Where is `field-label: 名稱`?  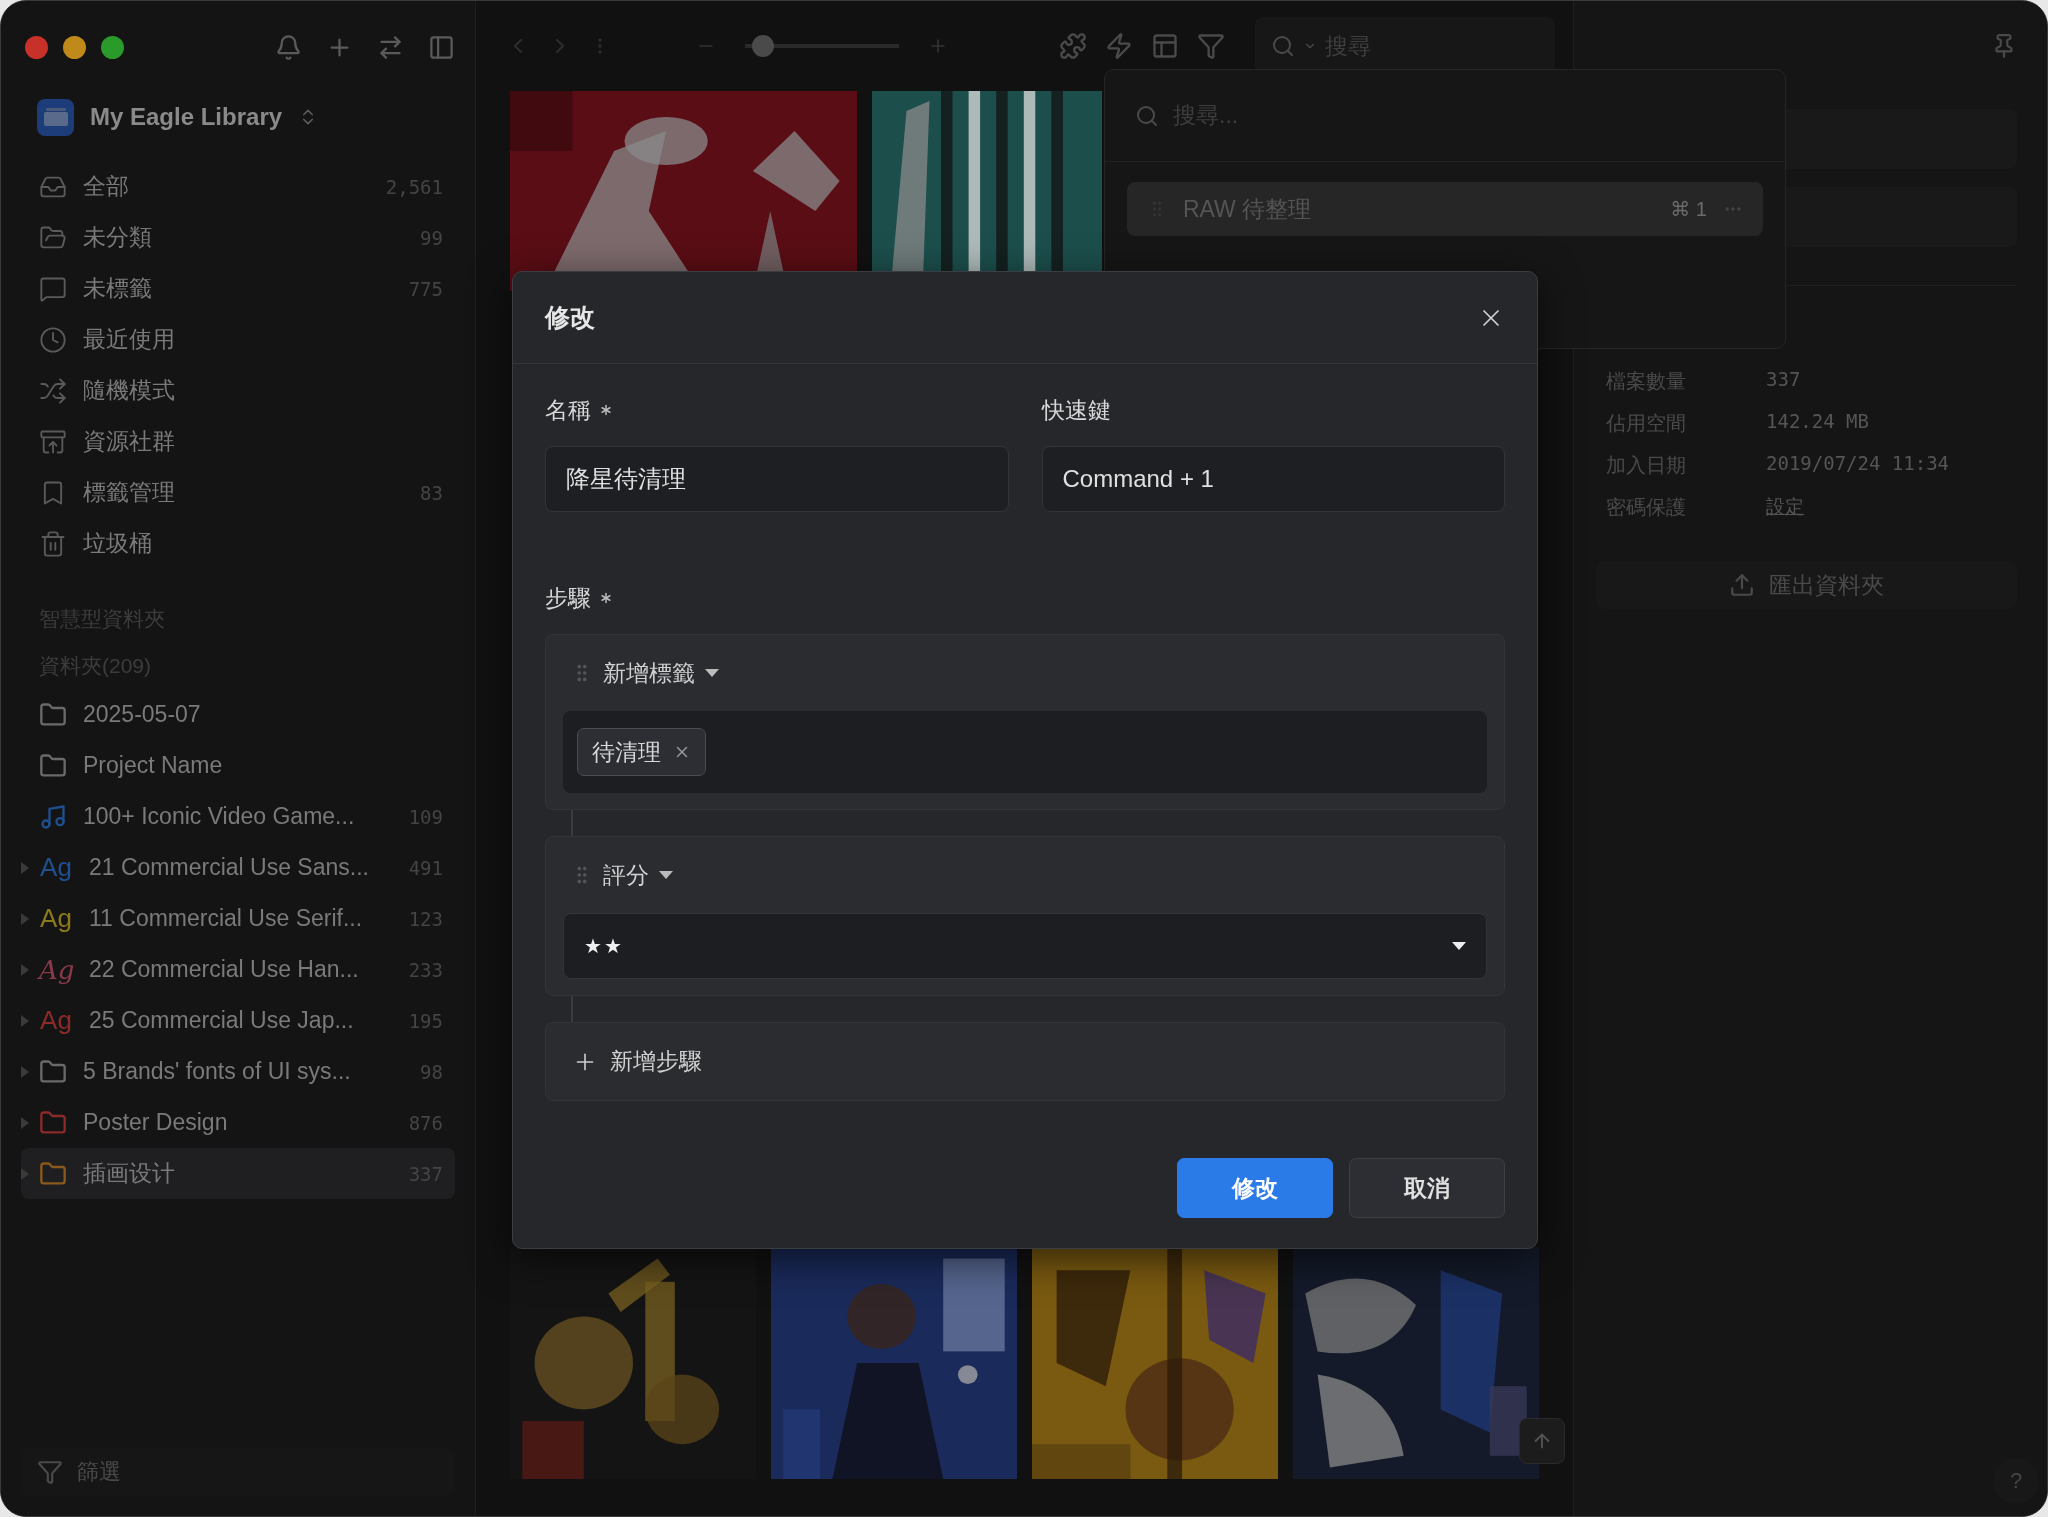 field-label: 名稱 is located at coordinates (568, 410).